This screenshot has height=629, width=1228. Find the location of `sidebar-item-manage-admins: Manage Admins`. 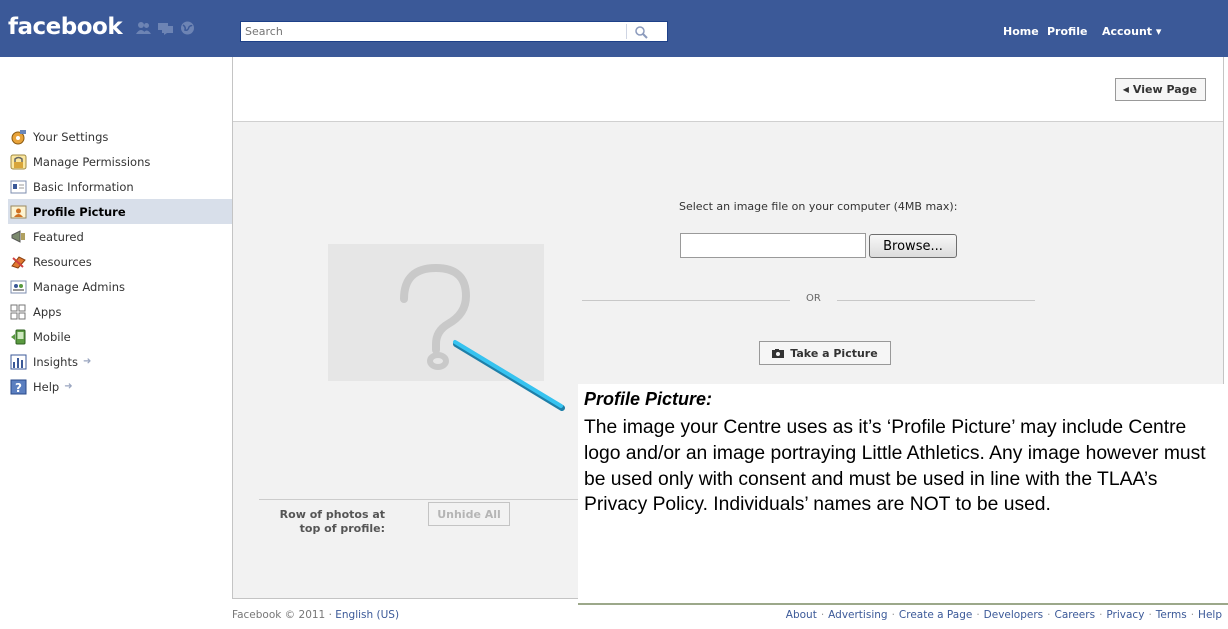

sidebar-item-manage-admins: Manage Admins is located at coordinates (120, 286).